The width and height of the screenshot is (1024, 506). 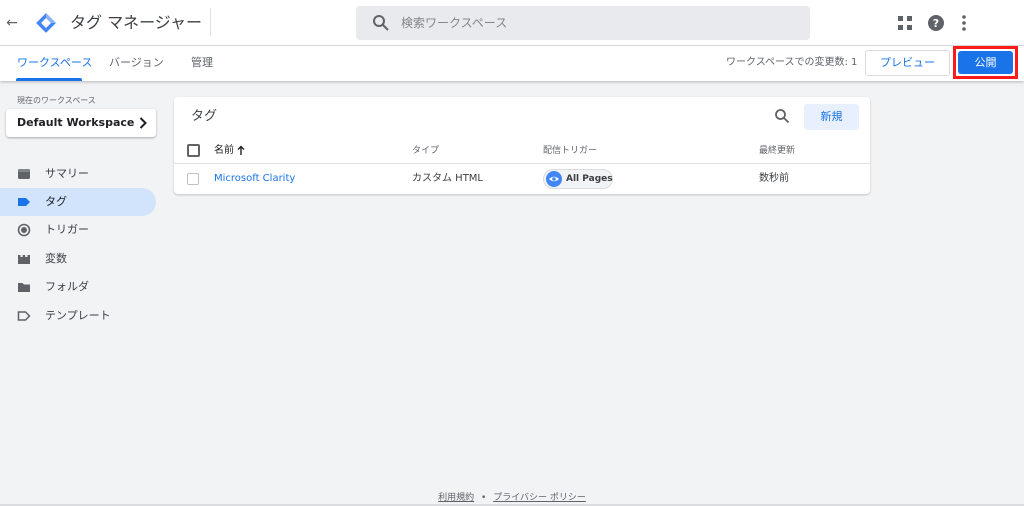 What do you see at coordinates (193, 150) in the screenshot?
I see `select-all-checkbox` at bounding box center [193, 150].